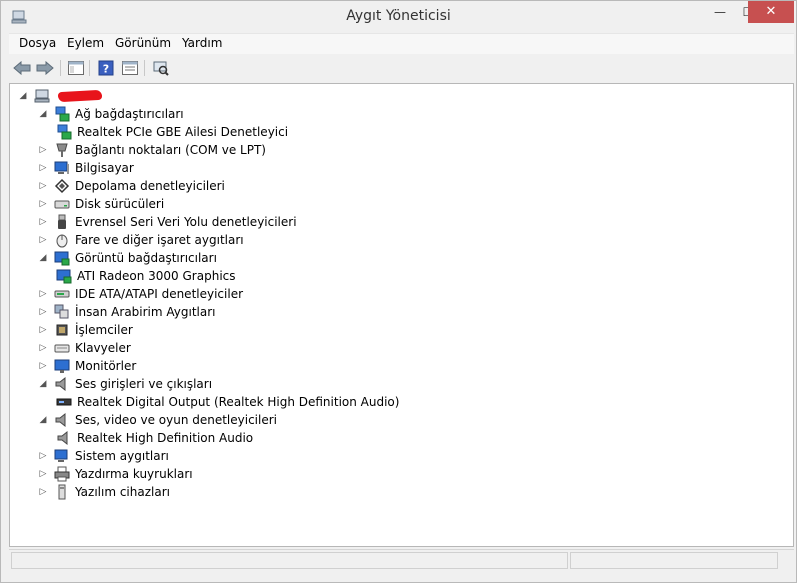 The image size is (797, 583). I want to click on tree-category-item: ▷ IDE ATA/ATAPI denetleyiciler, so click(140, 294).